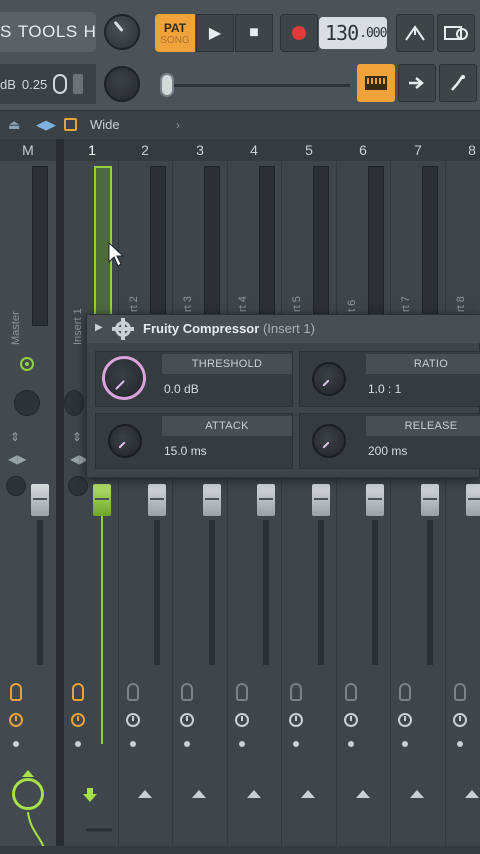 The image size is (480, 854). What do you see at coordinates (167, 85) in the screenshot?
I see `song-position-handle` at bounding box center [167, 85].